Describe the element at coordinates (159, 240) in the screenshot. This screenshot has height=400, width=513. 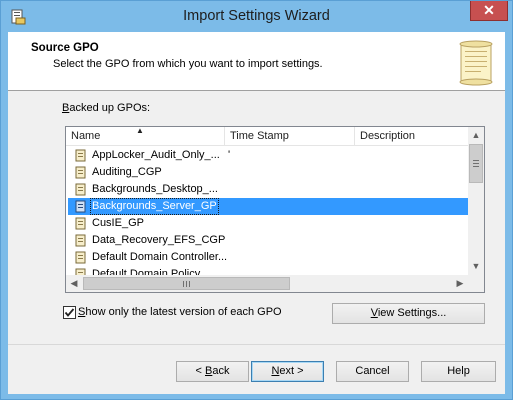
I see `row-name: Data_Recovery_EFS_CGP` at that location.